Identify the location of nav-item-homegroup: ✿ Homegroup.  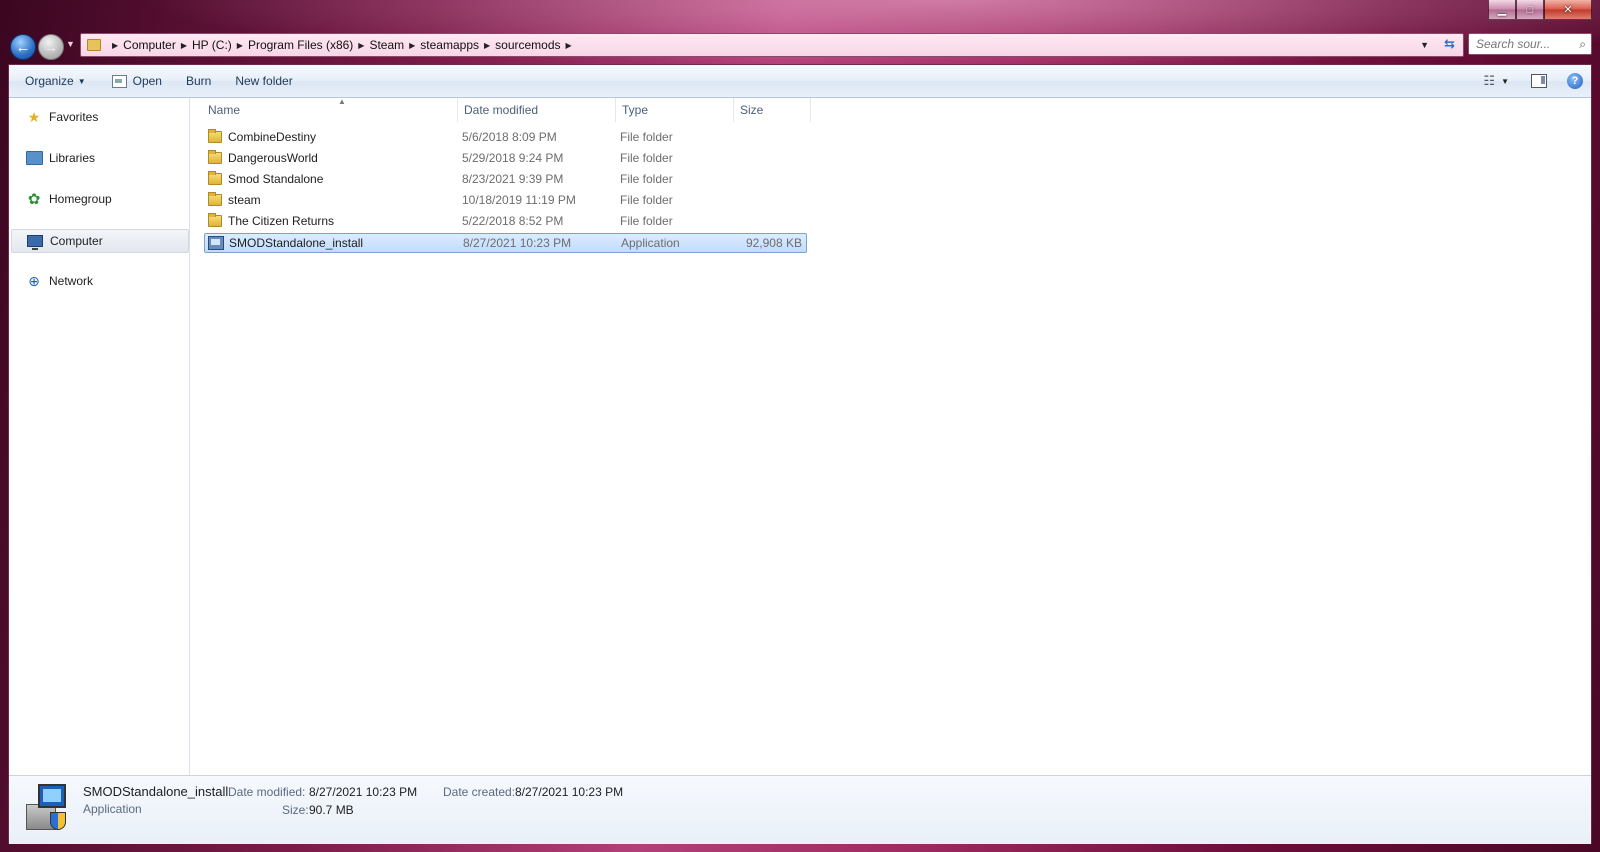
(99, 199).